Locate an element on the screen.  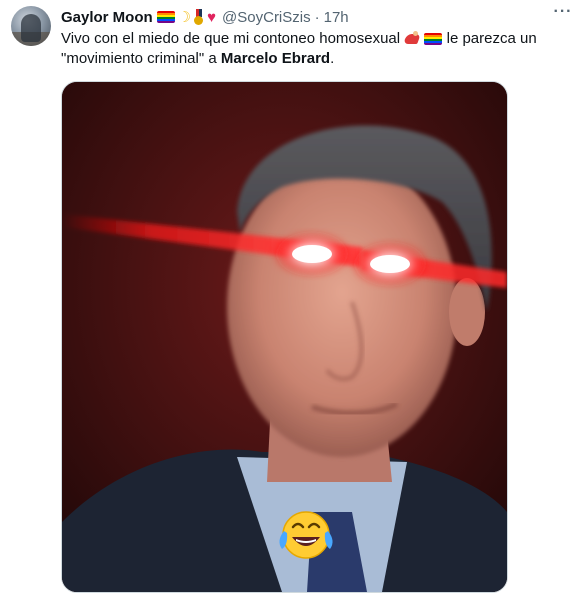
crescent-moon-icon: ☽ is located at coordinates (184, 17).